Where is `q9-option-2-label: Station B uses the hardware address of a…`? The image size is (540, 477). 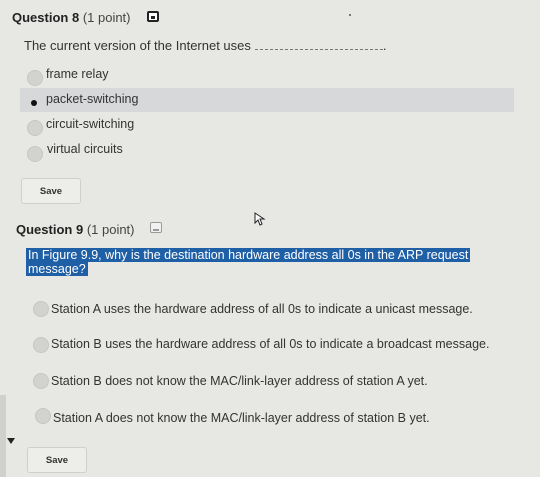 q9-option-2-label: Station B uses the hardware address of a… is located at coordinates (270, 344).